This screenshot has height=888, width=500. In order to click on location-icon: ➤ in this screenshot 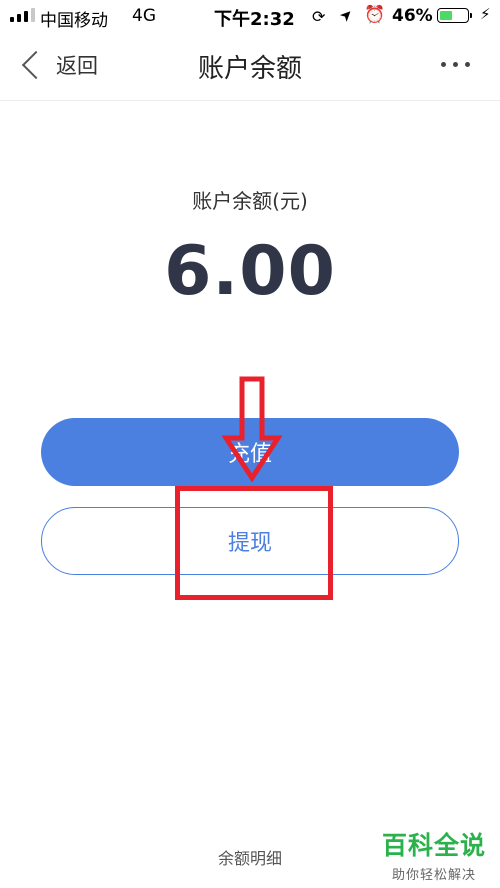, I will do `click(346, 15)`.